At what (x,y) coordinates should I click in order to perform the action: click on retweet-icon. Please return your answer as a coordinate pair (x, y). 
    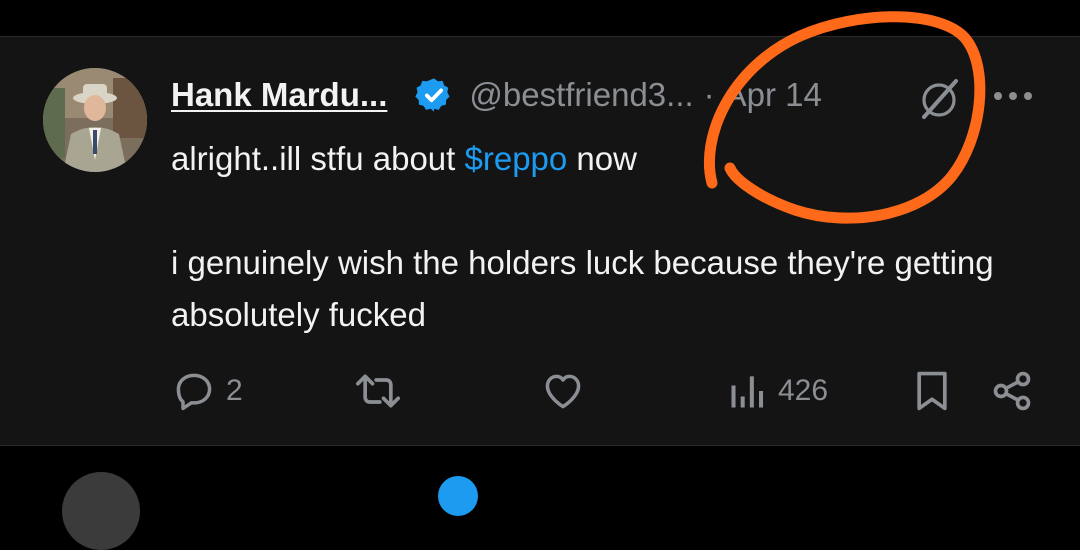
    Looking at the image, I should click on (378, 391).